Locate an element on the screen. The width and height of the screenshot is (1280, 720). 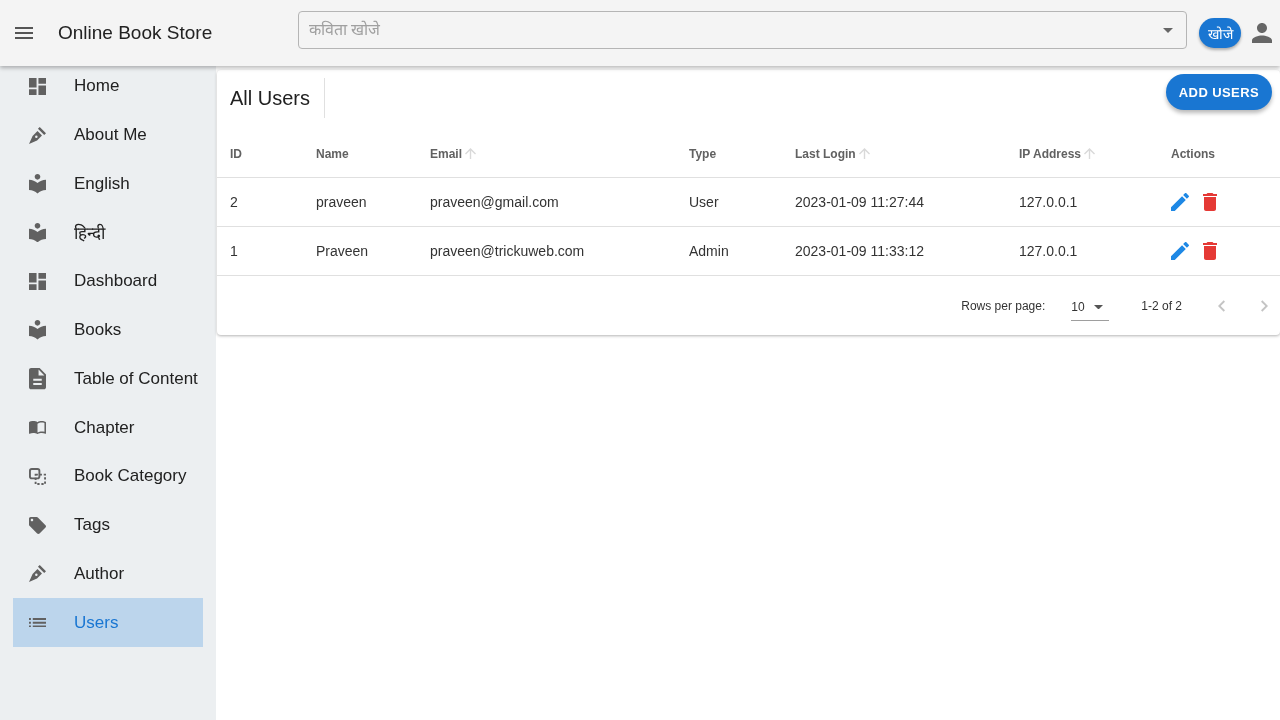
sidebar-item: हिन्दी is located at coordinates (108, 232).